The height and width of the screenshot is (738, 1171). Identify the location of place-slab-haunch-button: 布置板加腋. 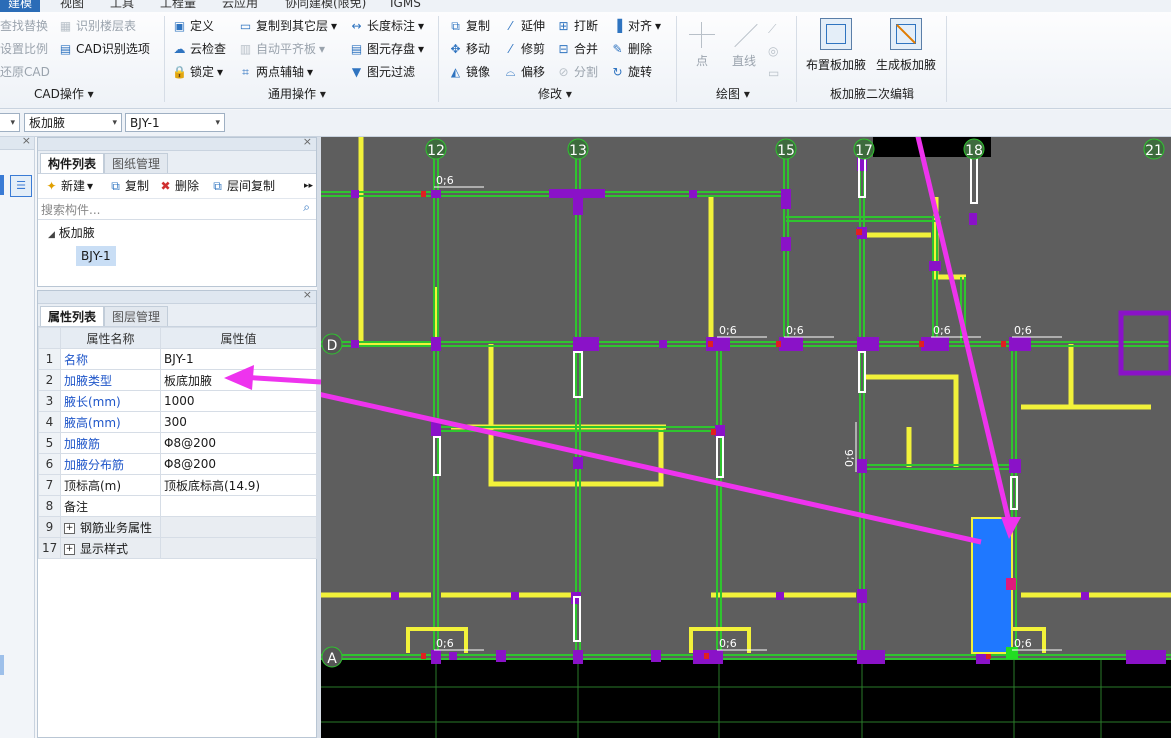
(836, 45).